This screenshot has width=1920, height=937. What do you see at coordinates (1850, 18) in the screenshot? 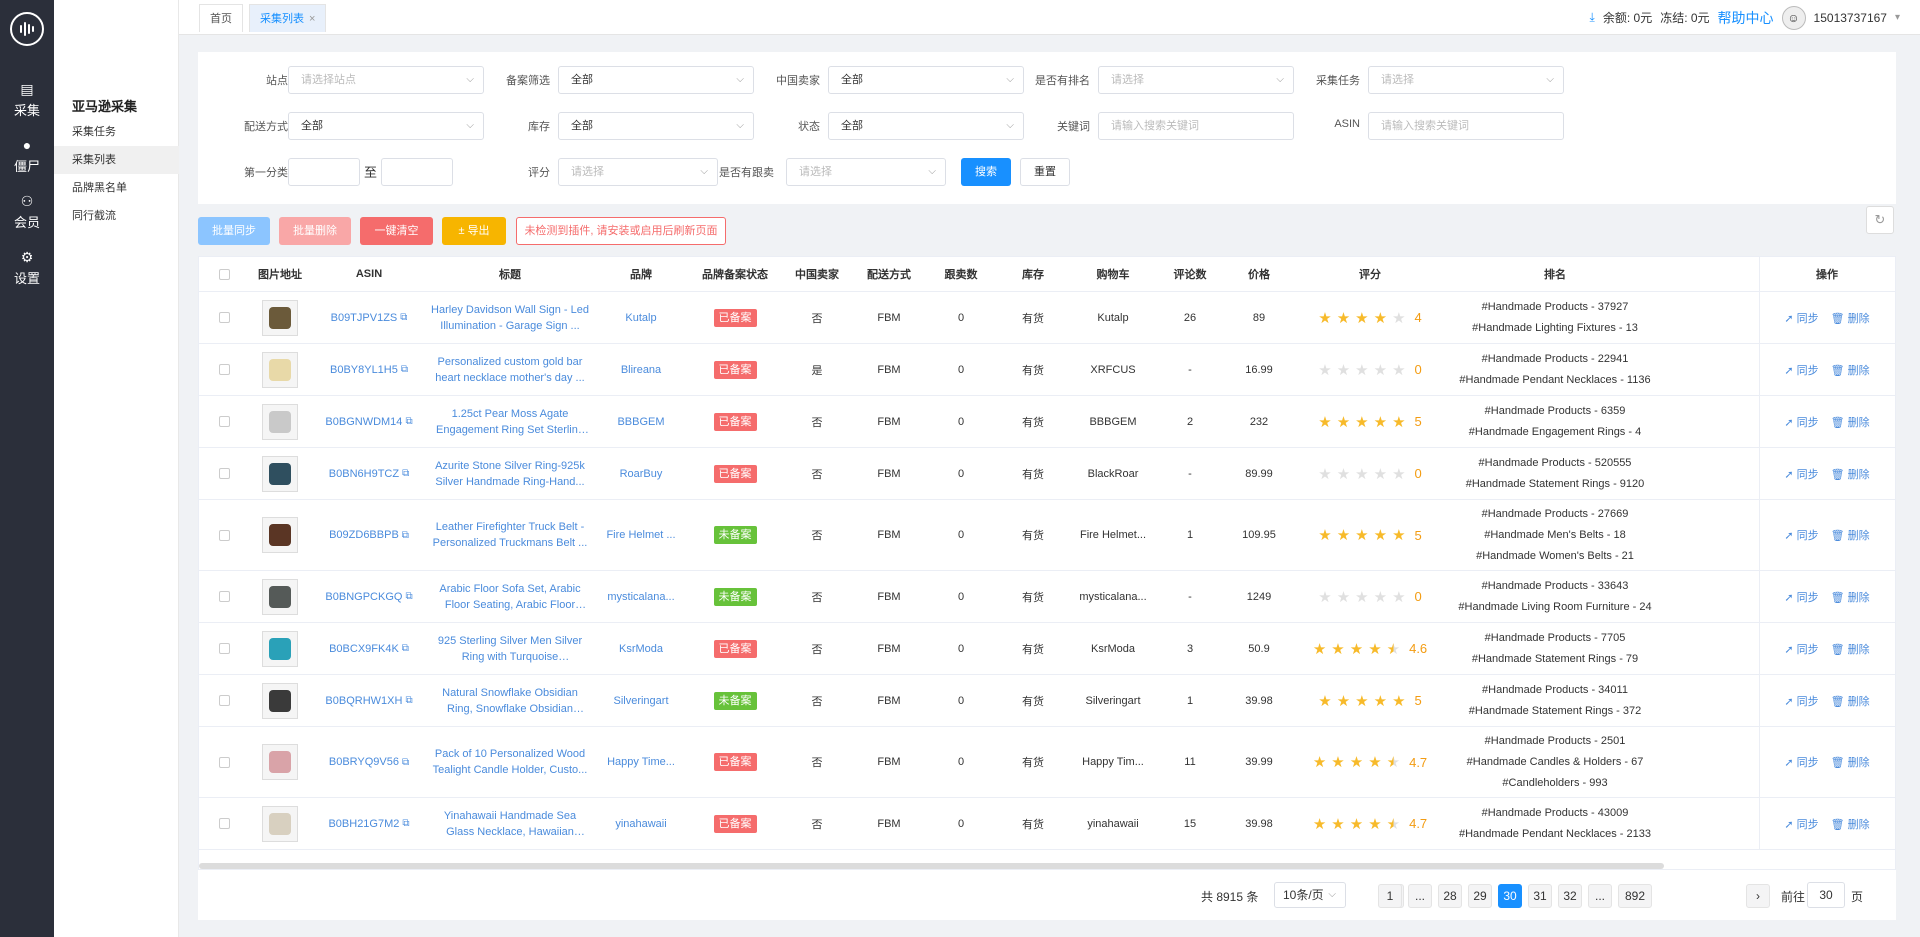
I see `user-phone: 15013737167` at bounding box center [1850, 18].